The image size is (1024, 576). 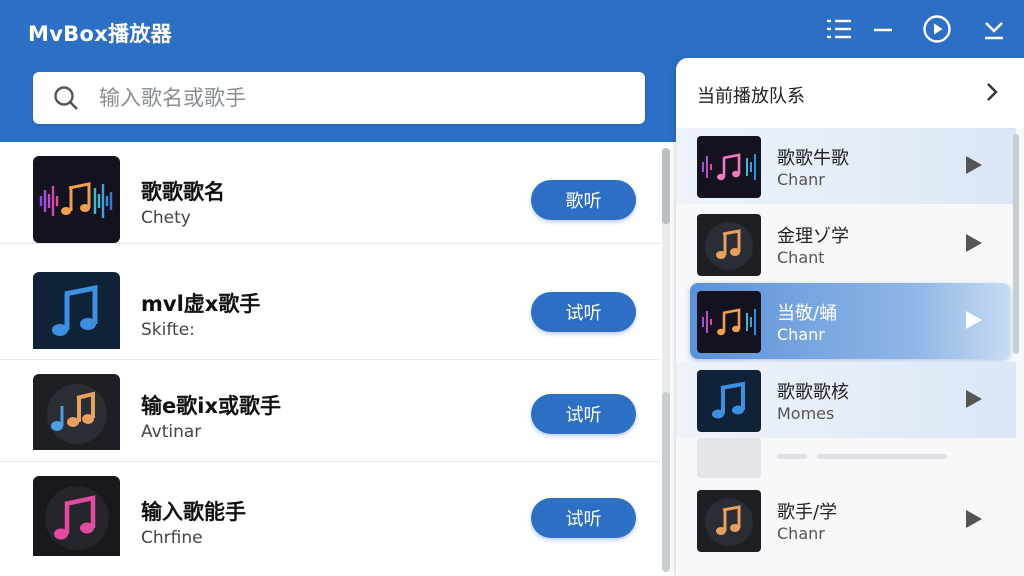 I want to click on song-title: 输入歌能手, so click(x=193, y=512).